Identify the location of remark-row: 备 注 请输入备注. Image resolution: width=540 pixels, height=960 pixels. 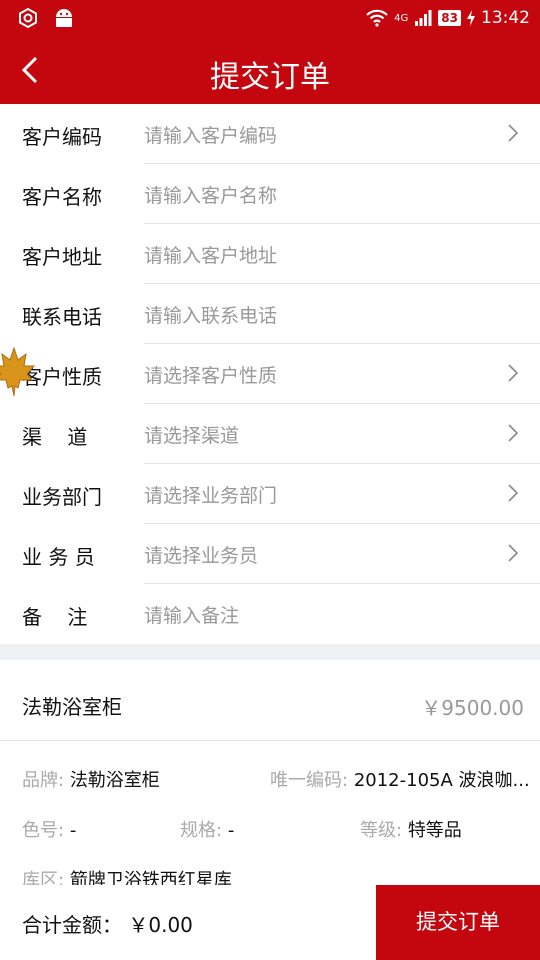
(270, 614).